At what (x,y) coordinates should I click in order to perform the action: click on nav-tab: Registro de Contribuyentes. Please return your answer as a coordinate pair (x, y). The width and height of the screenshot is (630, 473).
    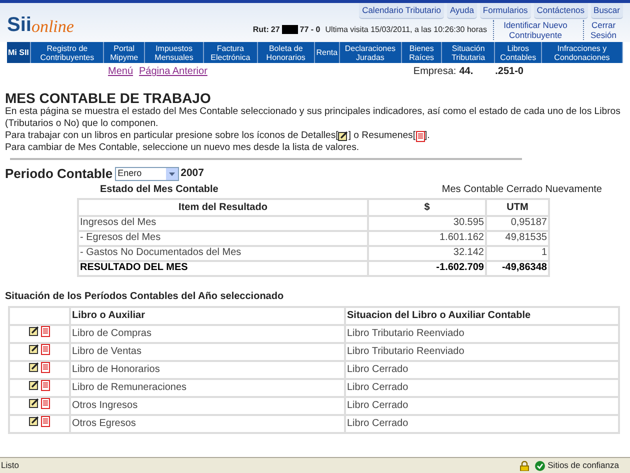
    Looking at the image, I should click on (67, 52).